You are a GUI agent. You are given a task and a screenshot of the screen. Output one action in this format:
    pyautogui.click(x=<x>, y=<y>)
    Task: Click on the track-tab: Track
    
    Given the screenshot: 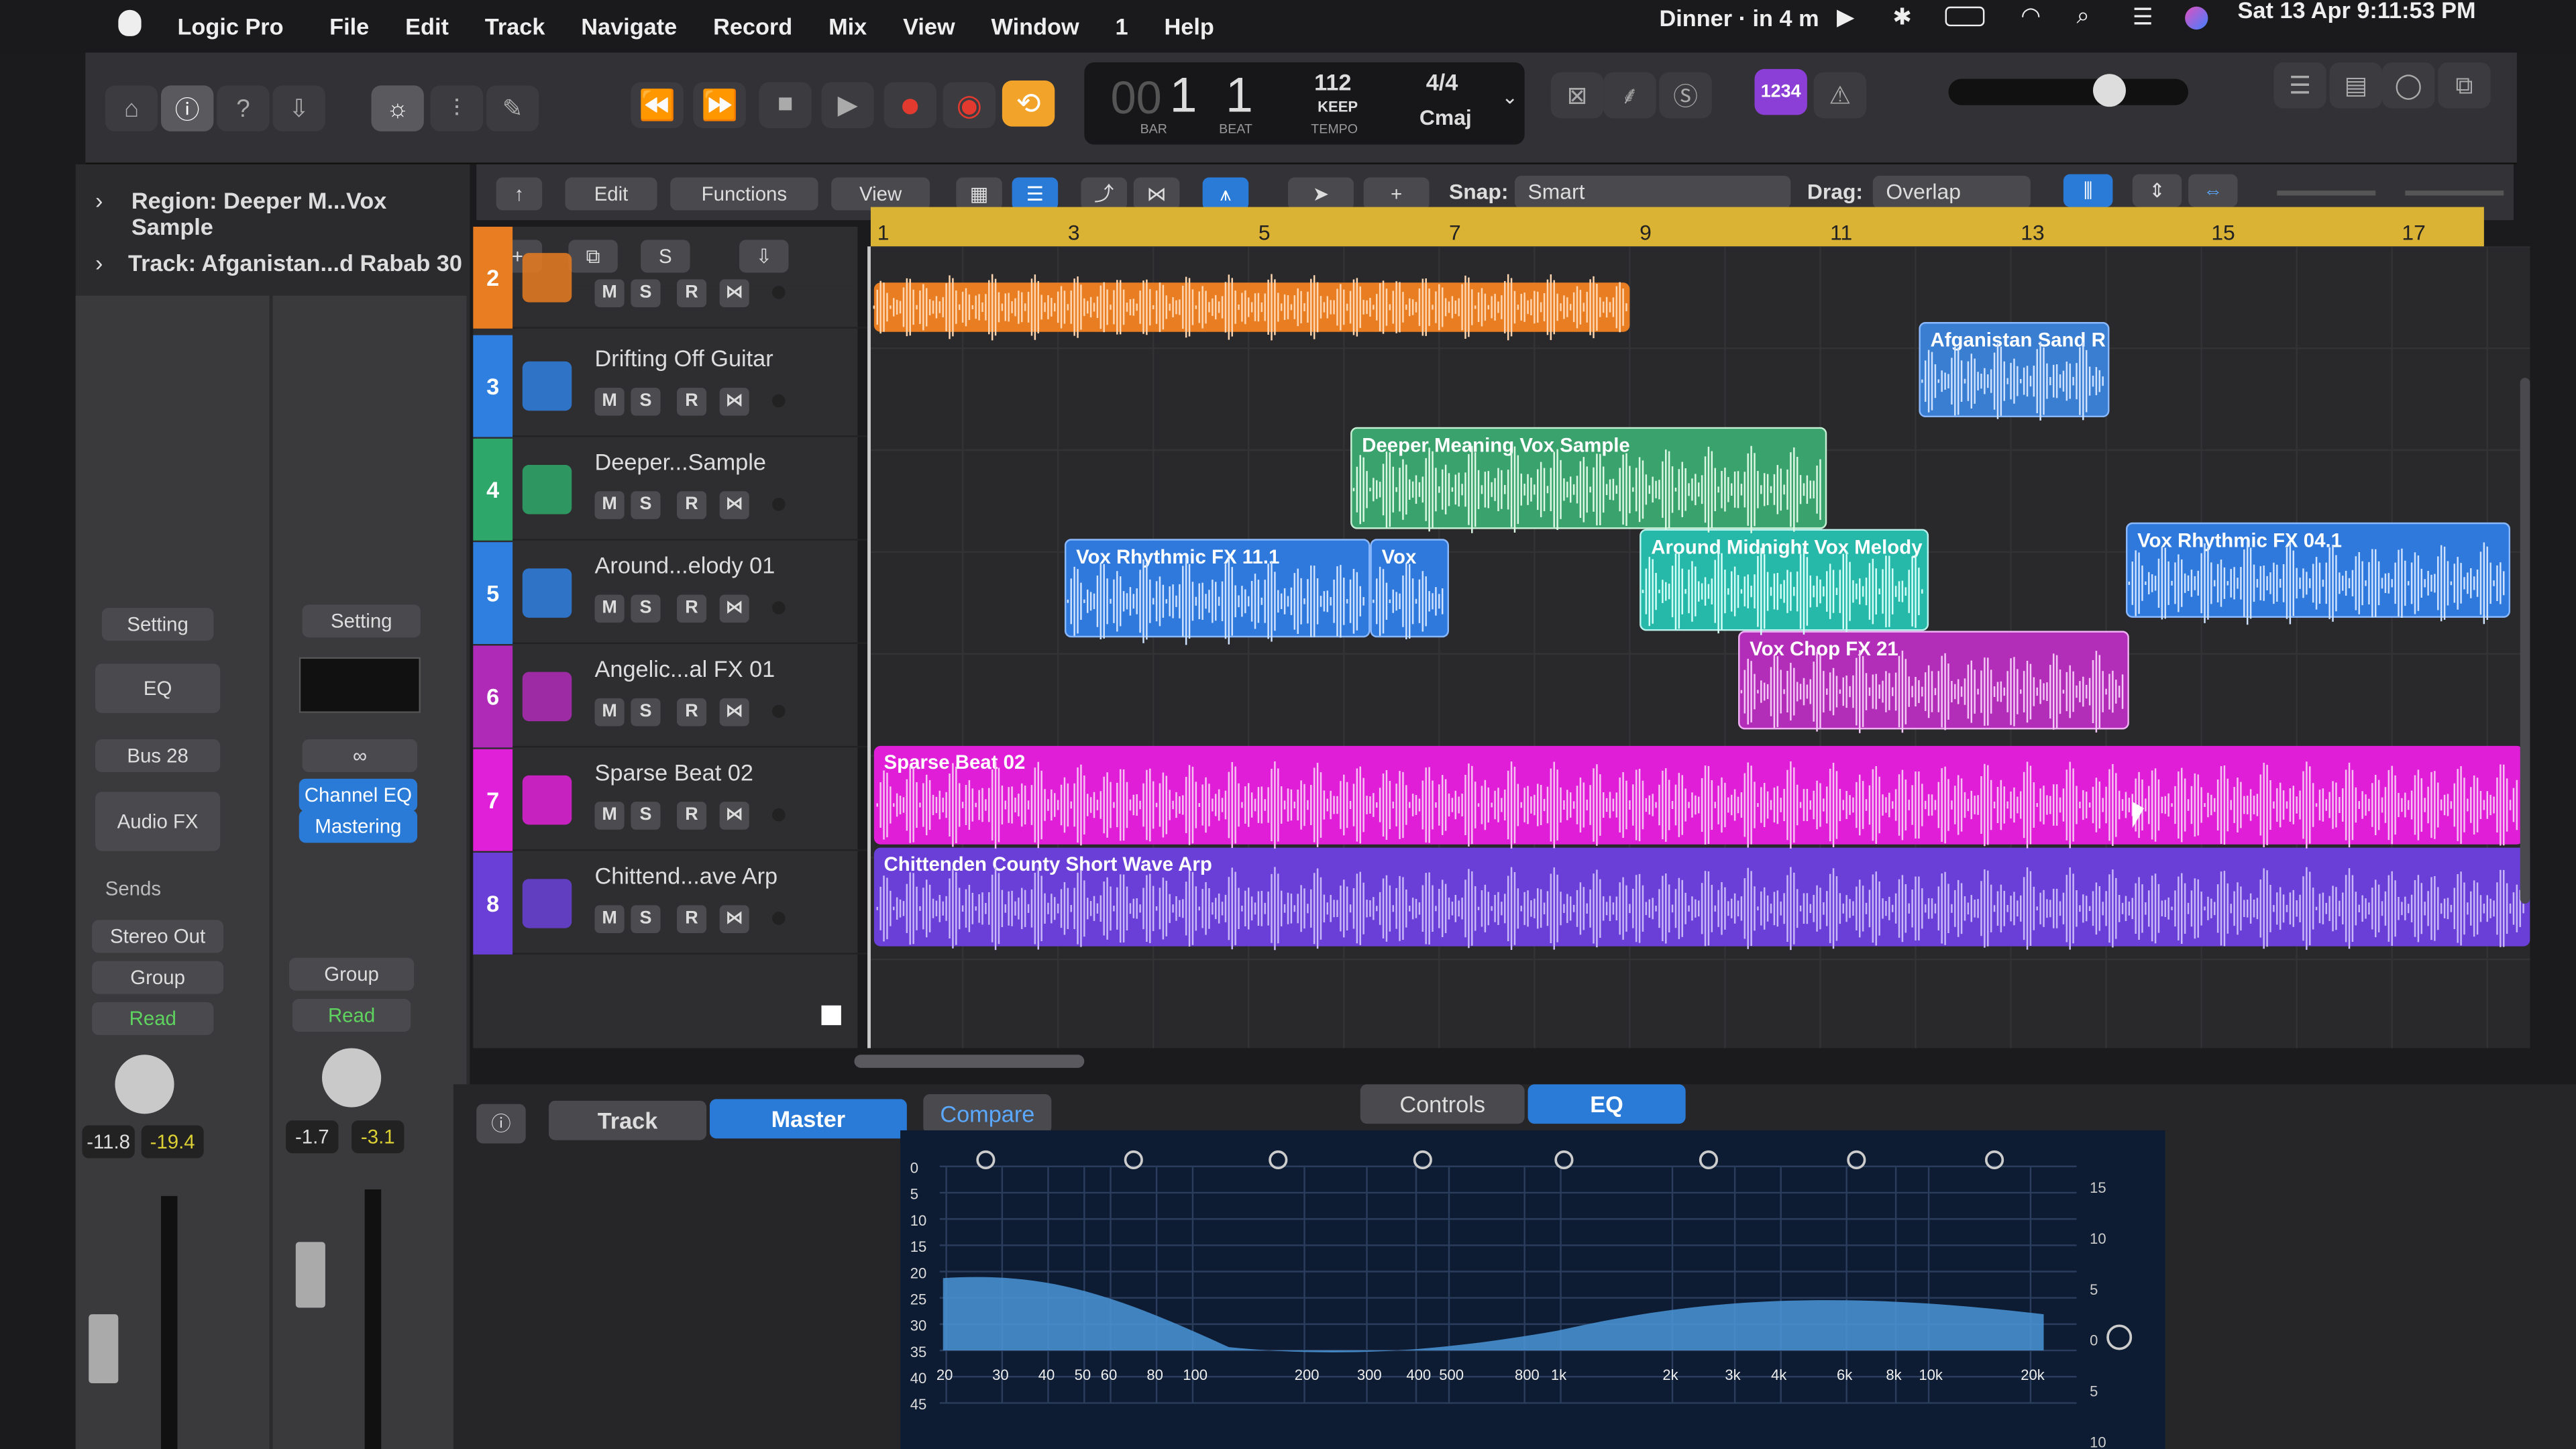 What is the action you would take?
    pyautogui.click(x=627, y=1120)
    